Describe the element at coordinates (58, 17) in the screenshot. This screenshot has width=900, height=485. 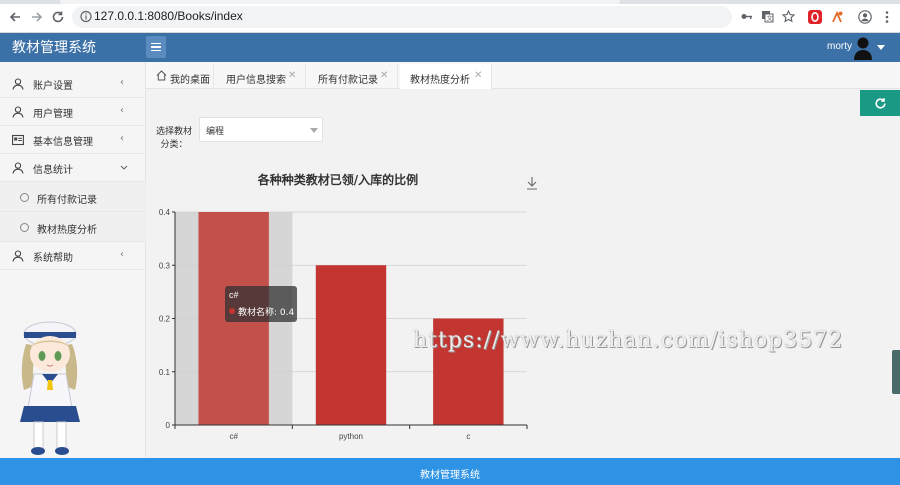
I see `reload-icon` at that location.